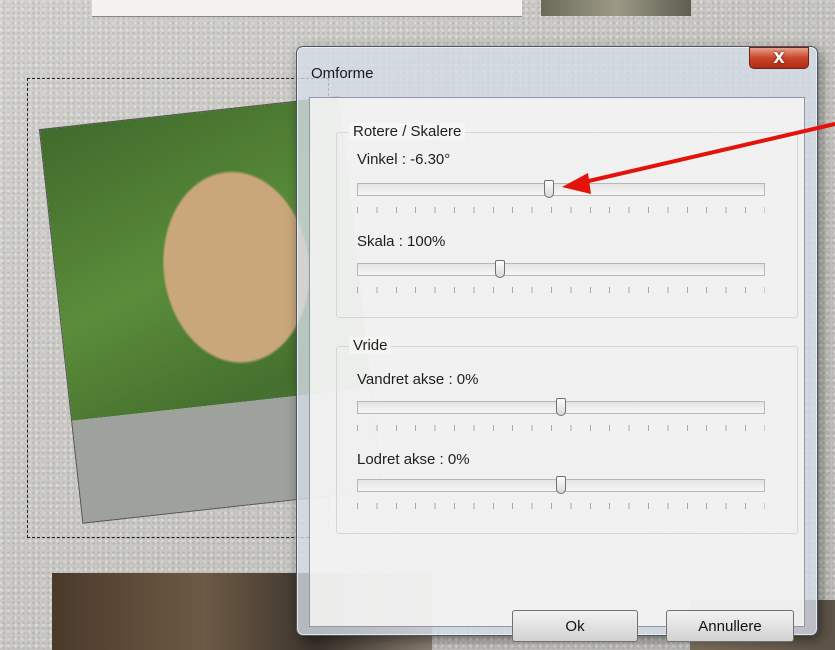 The width and height of the screenshot is (835, 650). What do you see at coordinates (370, 345) in the screenshot?
I see `skew-group-title: Vride` at bounding box center [370, 345].